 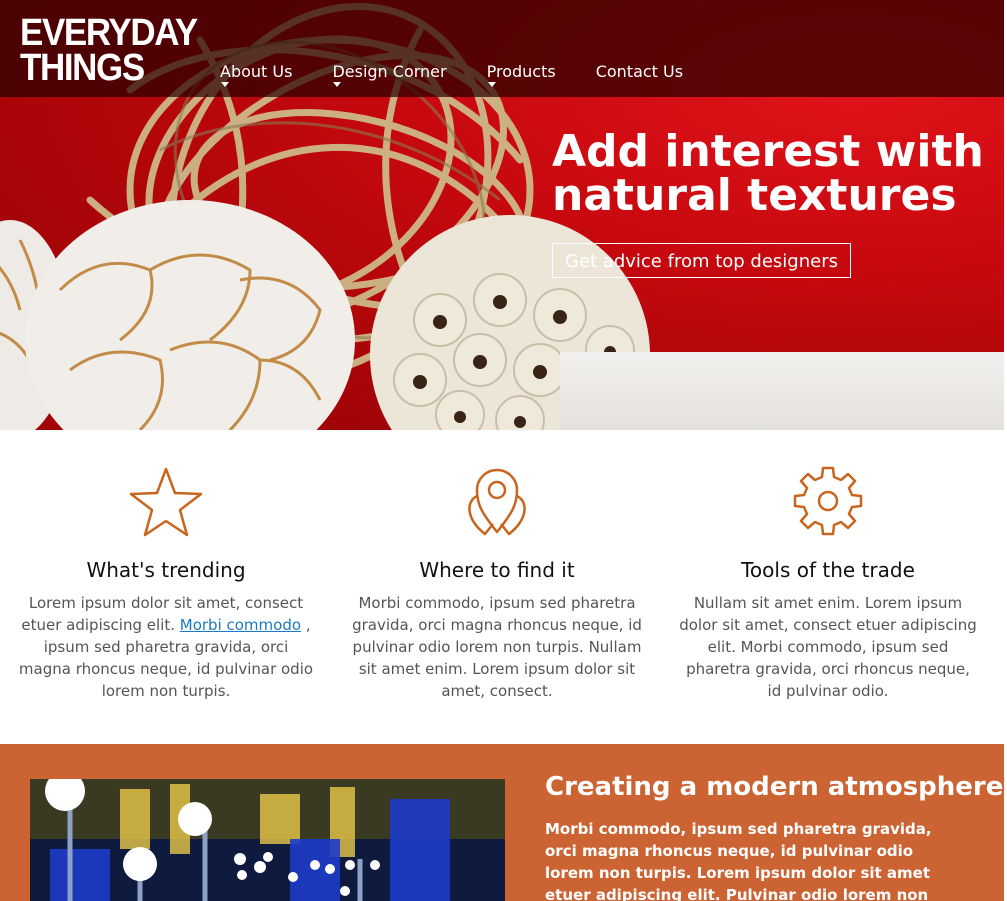 I want to click on nav-item-contact-us: Contact Us, so click(x=639, y=71).